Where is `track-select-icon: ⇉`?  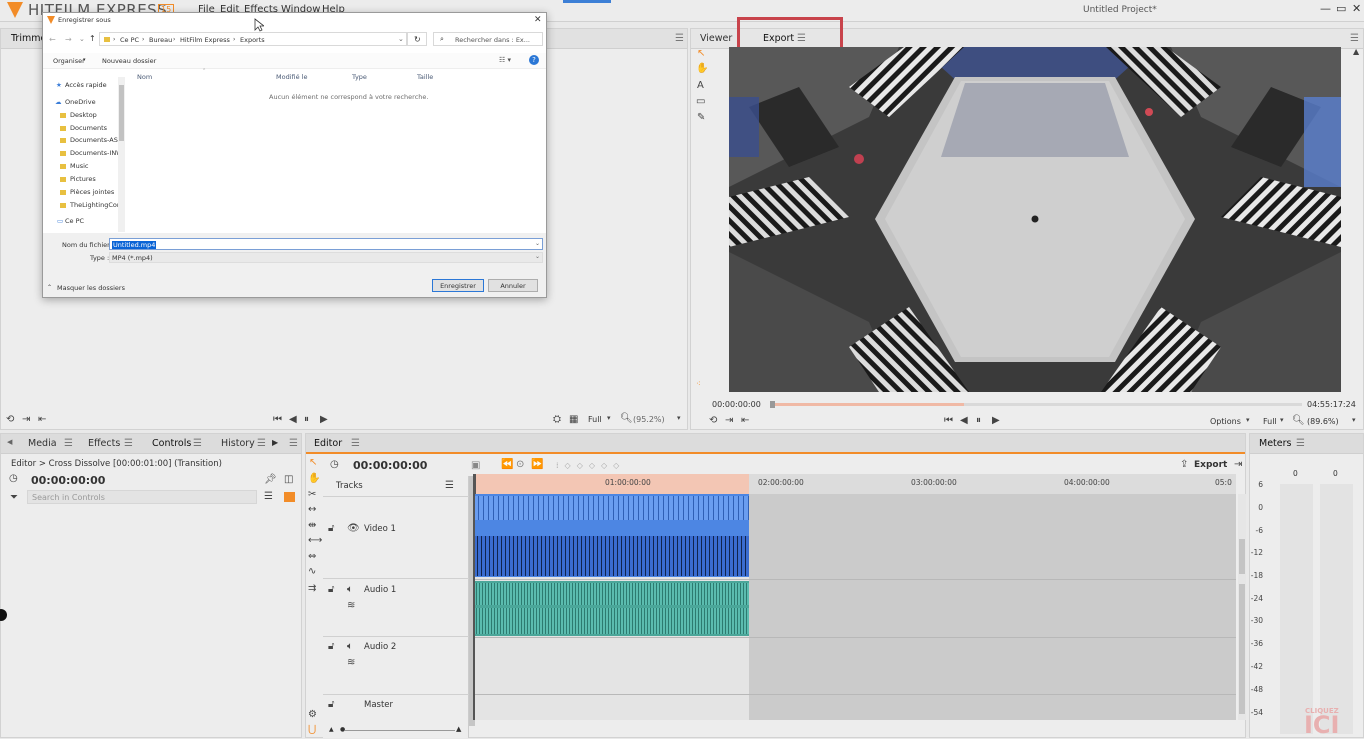 track-select-icon: ⇉ is located at coordinates (312, 589).